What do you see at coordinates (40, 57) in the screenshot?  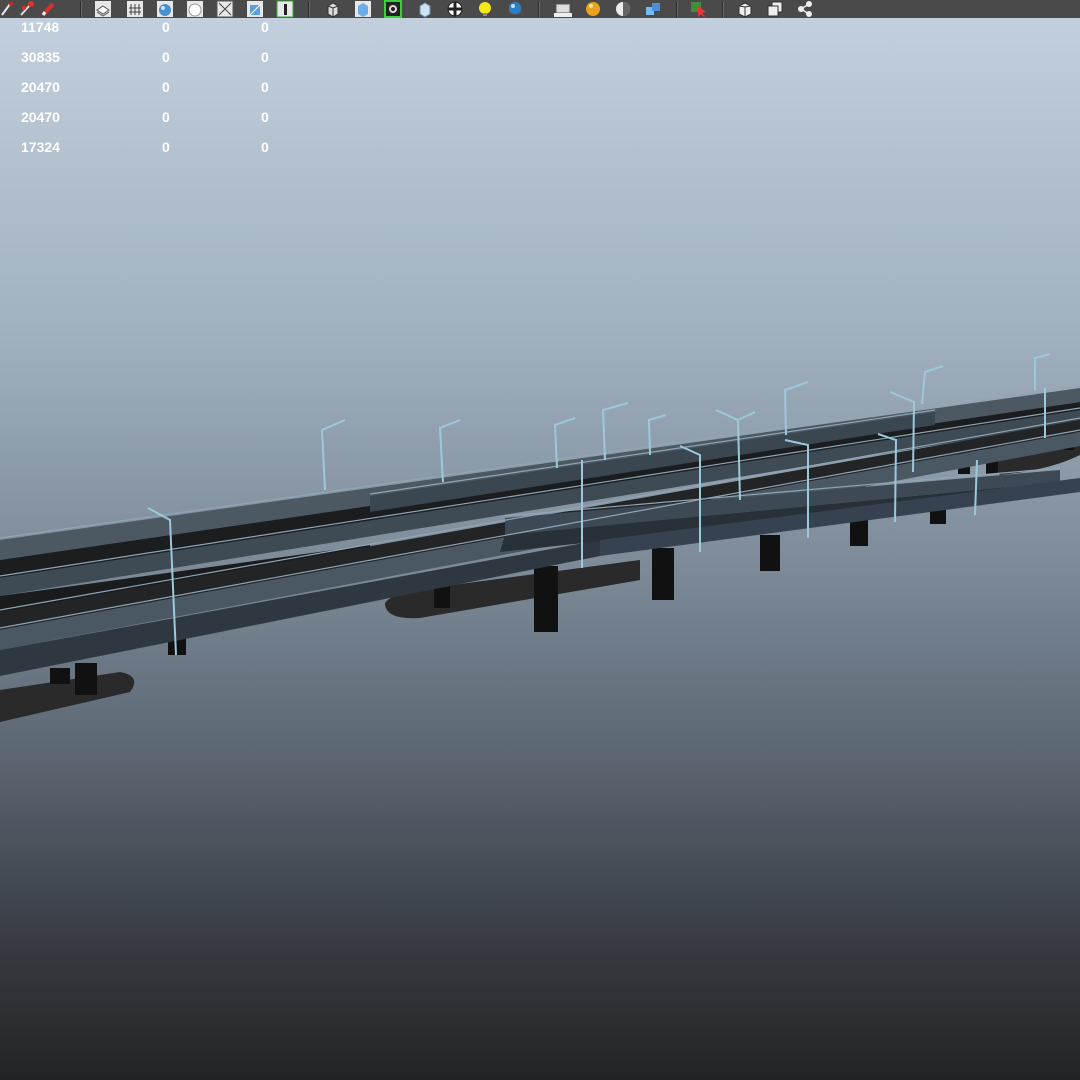 I see `hud-value: 30835` at bounding box center [40, 57].